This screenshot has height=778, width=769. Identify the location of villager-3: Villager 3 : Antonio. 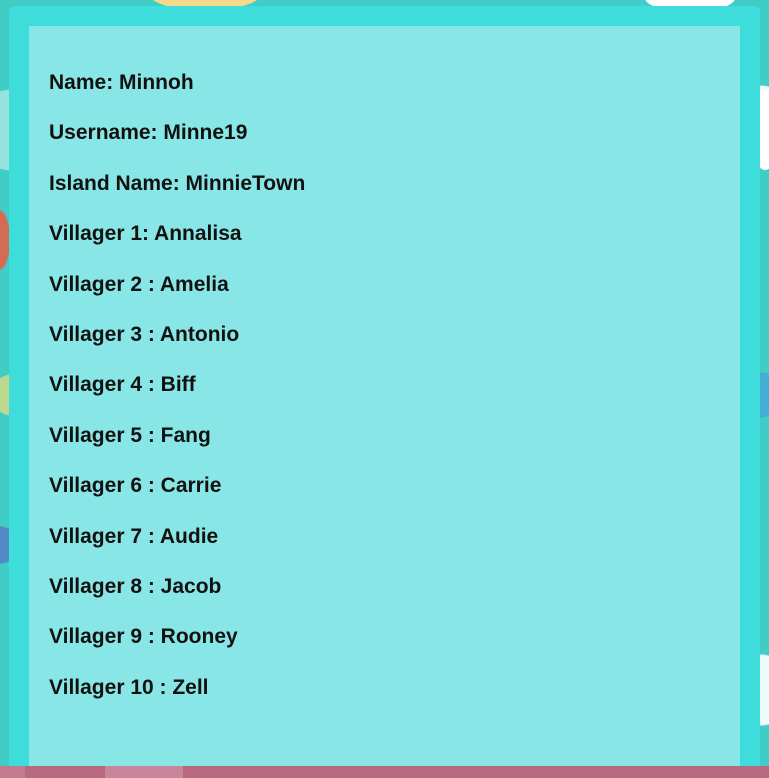
(144, 334).